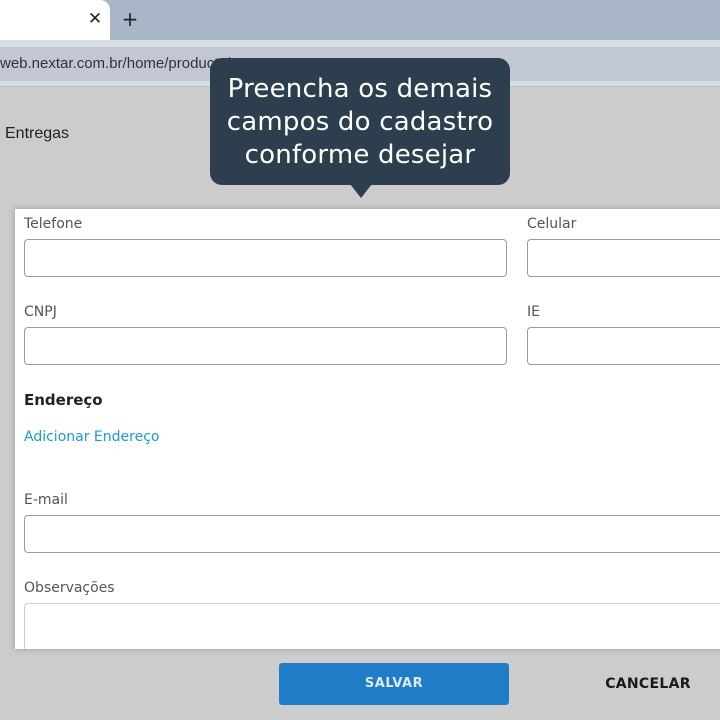 Image resolution: width=720 pixels, height=720 pixels. I want to click on cnpj-label: CNPJ, so click(40, 312).